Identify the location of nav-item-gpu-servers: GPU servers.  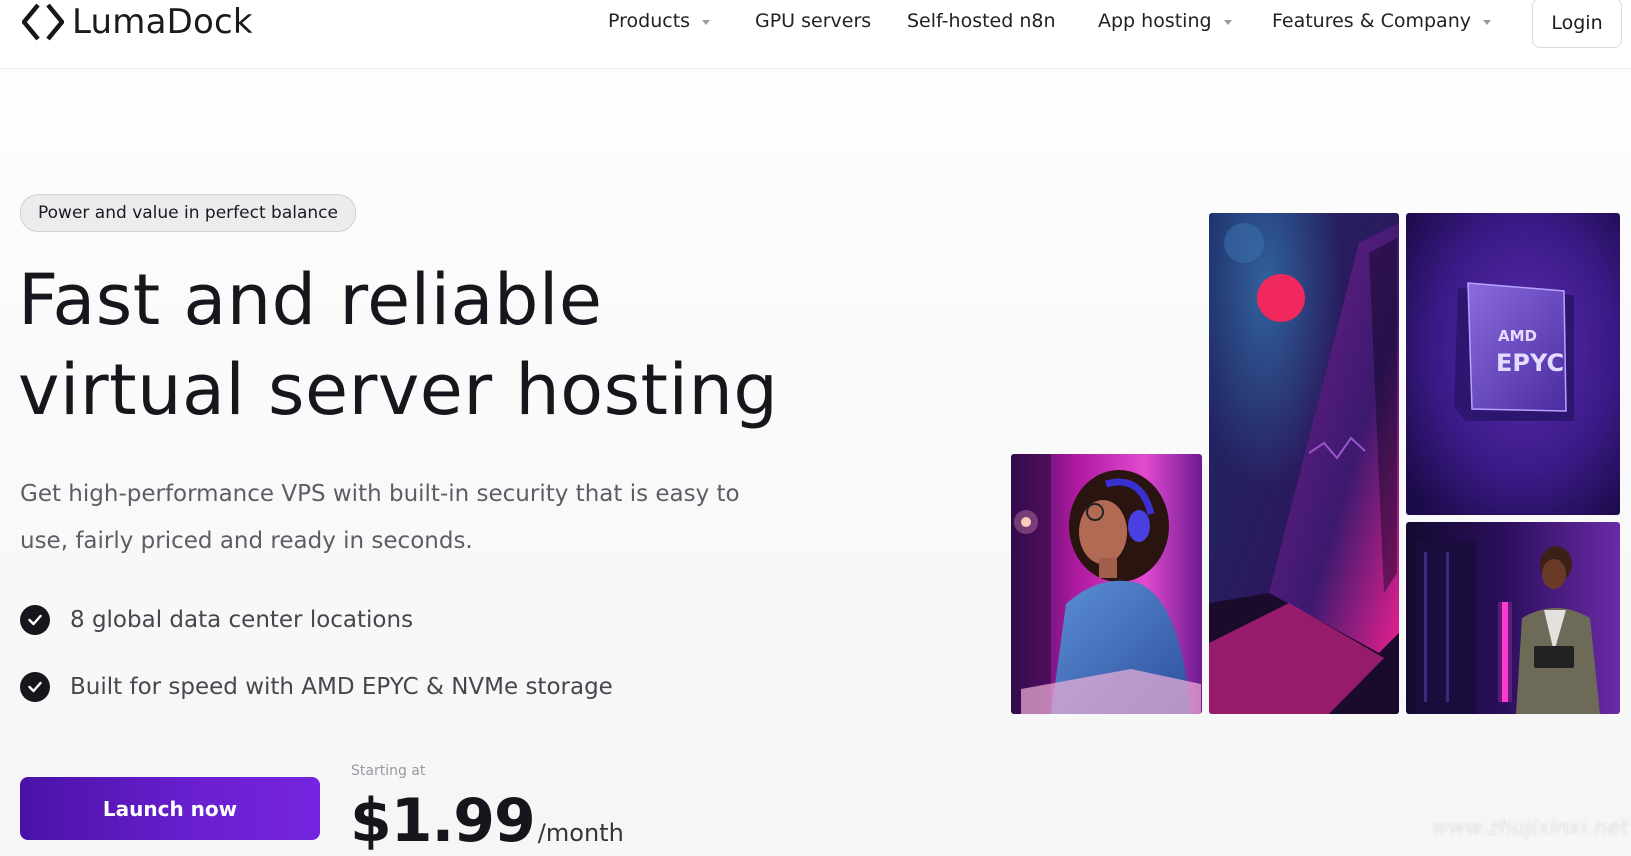
(813, 21).